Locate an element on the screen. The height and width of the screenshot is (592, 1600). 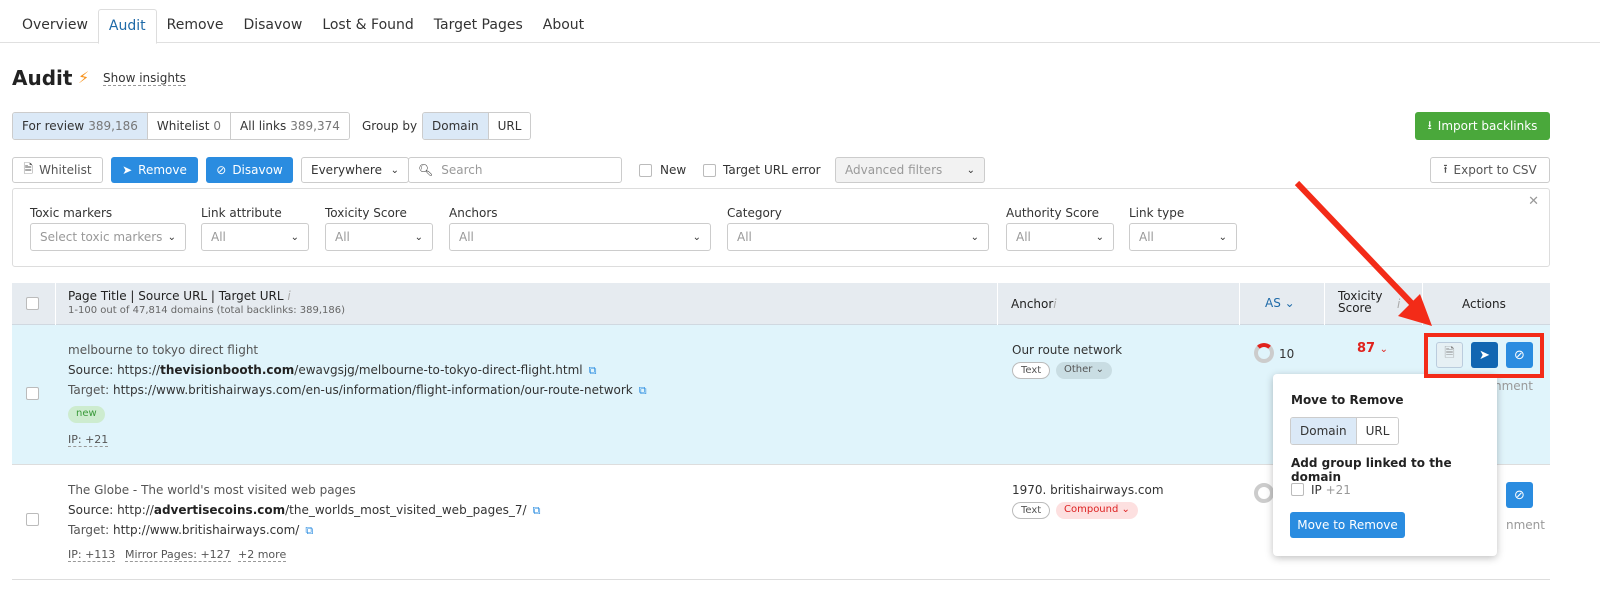
annotation-arrow is located at coordinates (1363, 253).